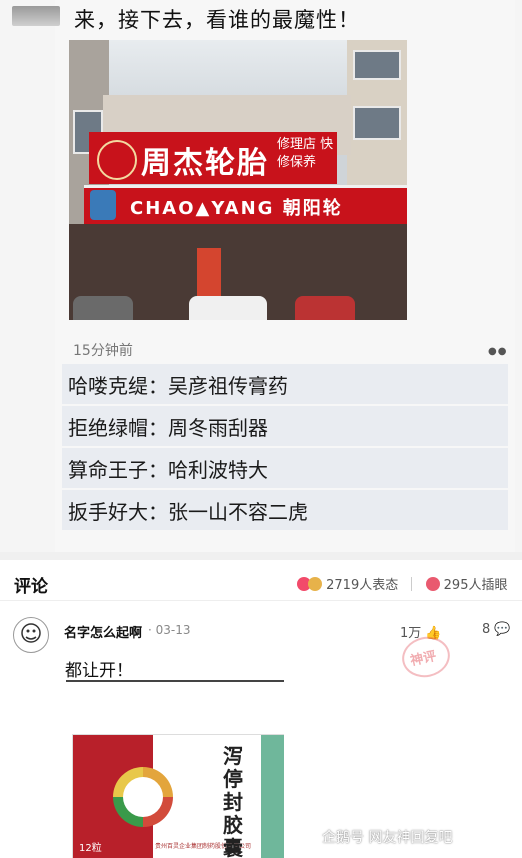  I want to click on product-name: 泻停封胶囊, so click(233, 801).